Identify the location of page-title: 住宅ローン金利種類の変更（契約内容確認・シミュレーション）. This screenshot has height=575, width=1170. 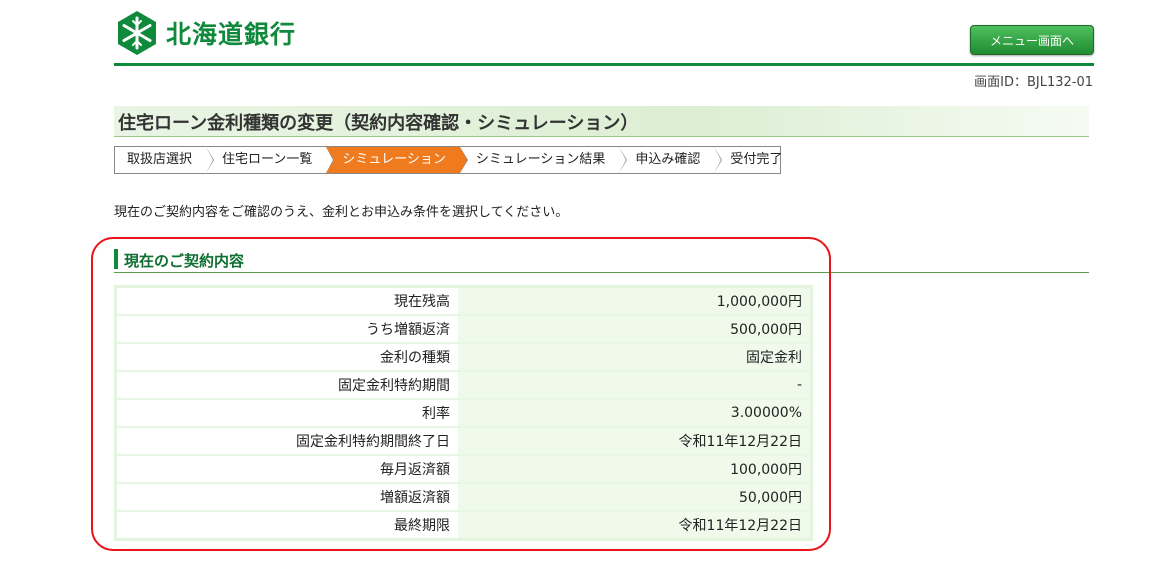
(378, 123).